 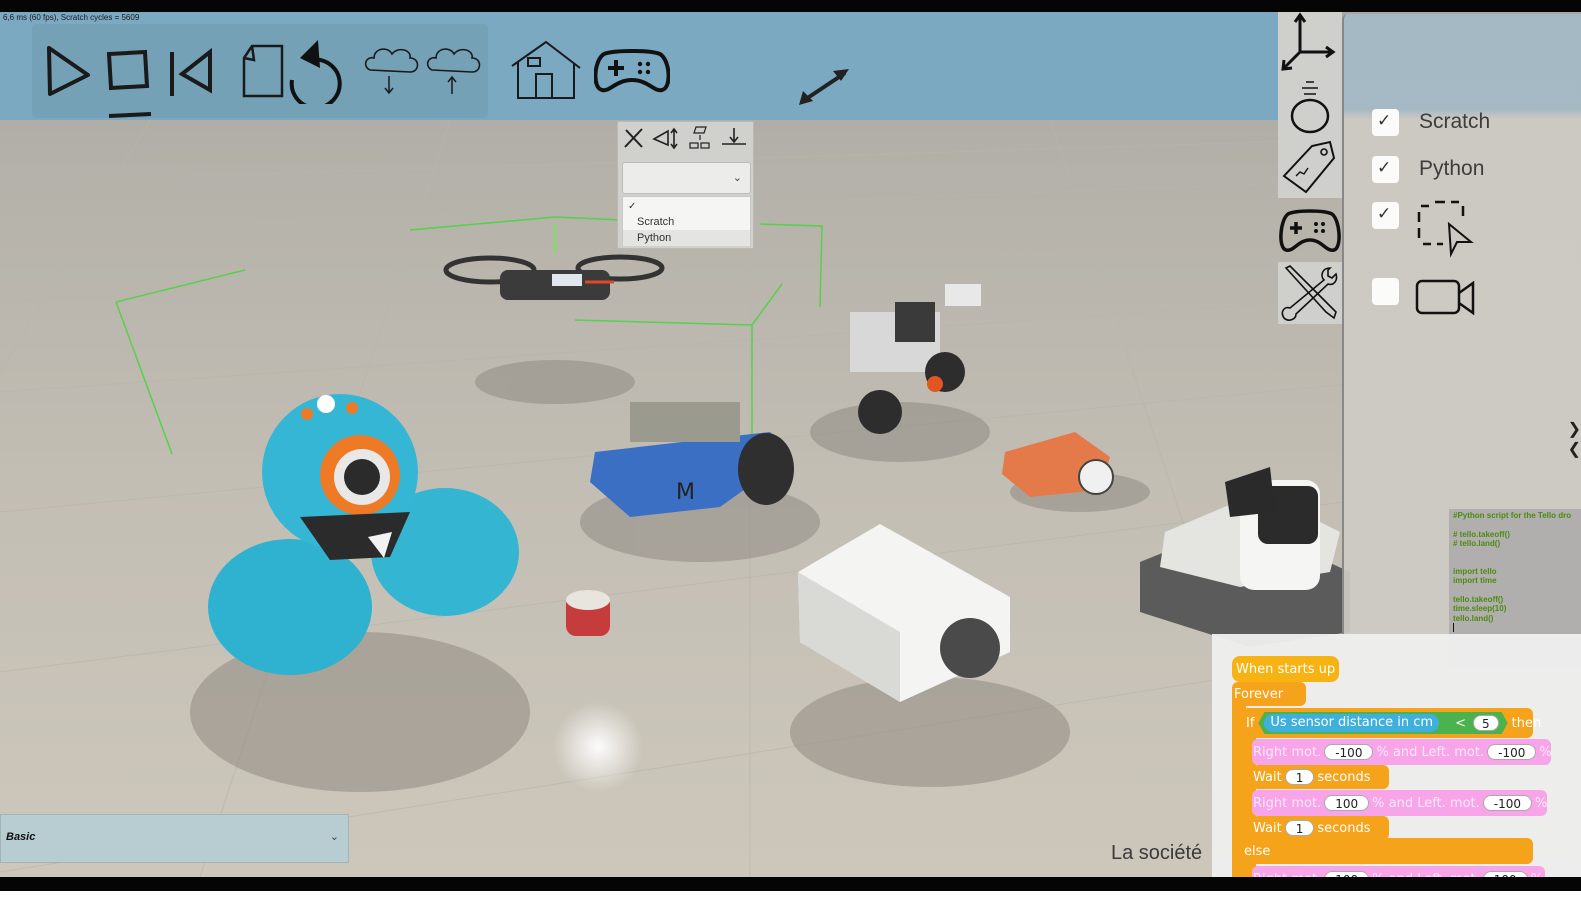 I want to click on option-selection: ✓, so click(x=1423, y=229).